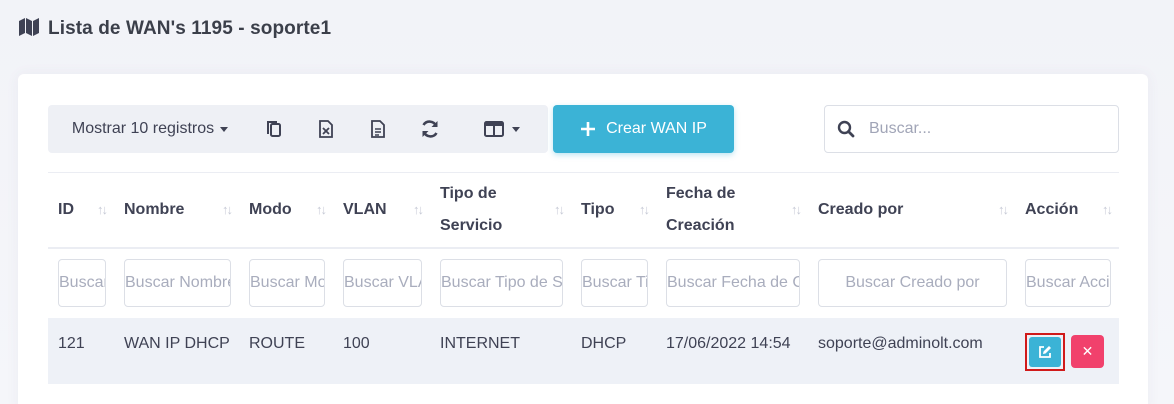  I want to click on edit-button, so click(1045, 351).